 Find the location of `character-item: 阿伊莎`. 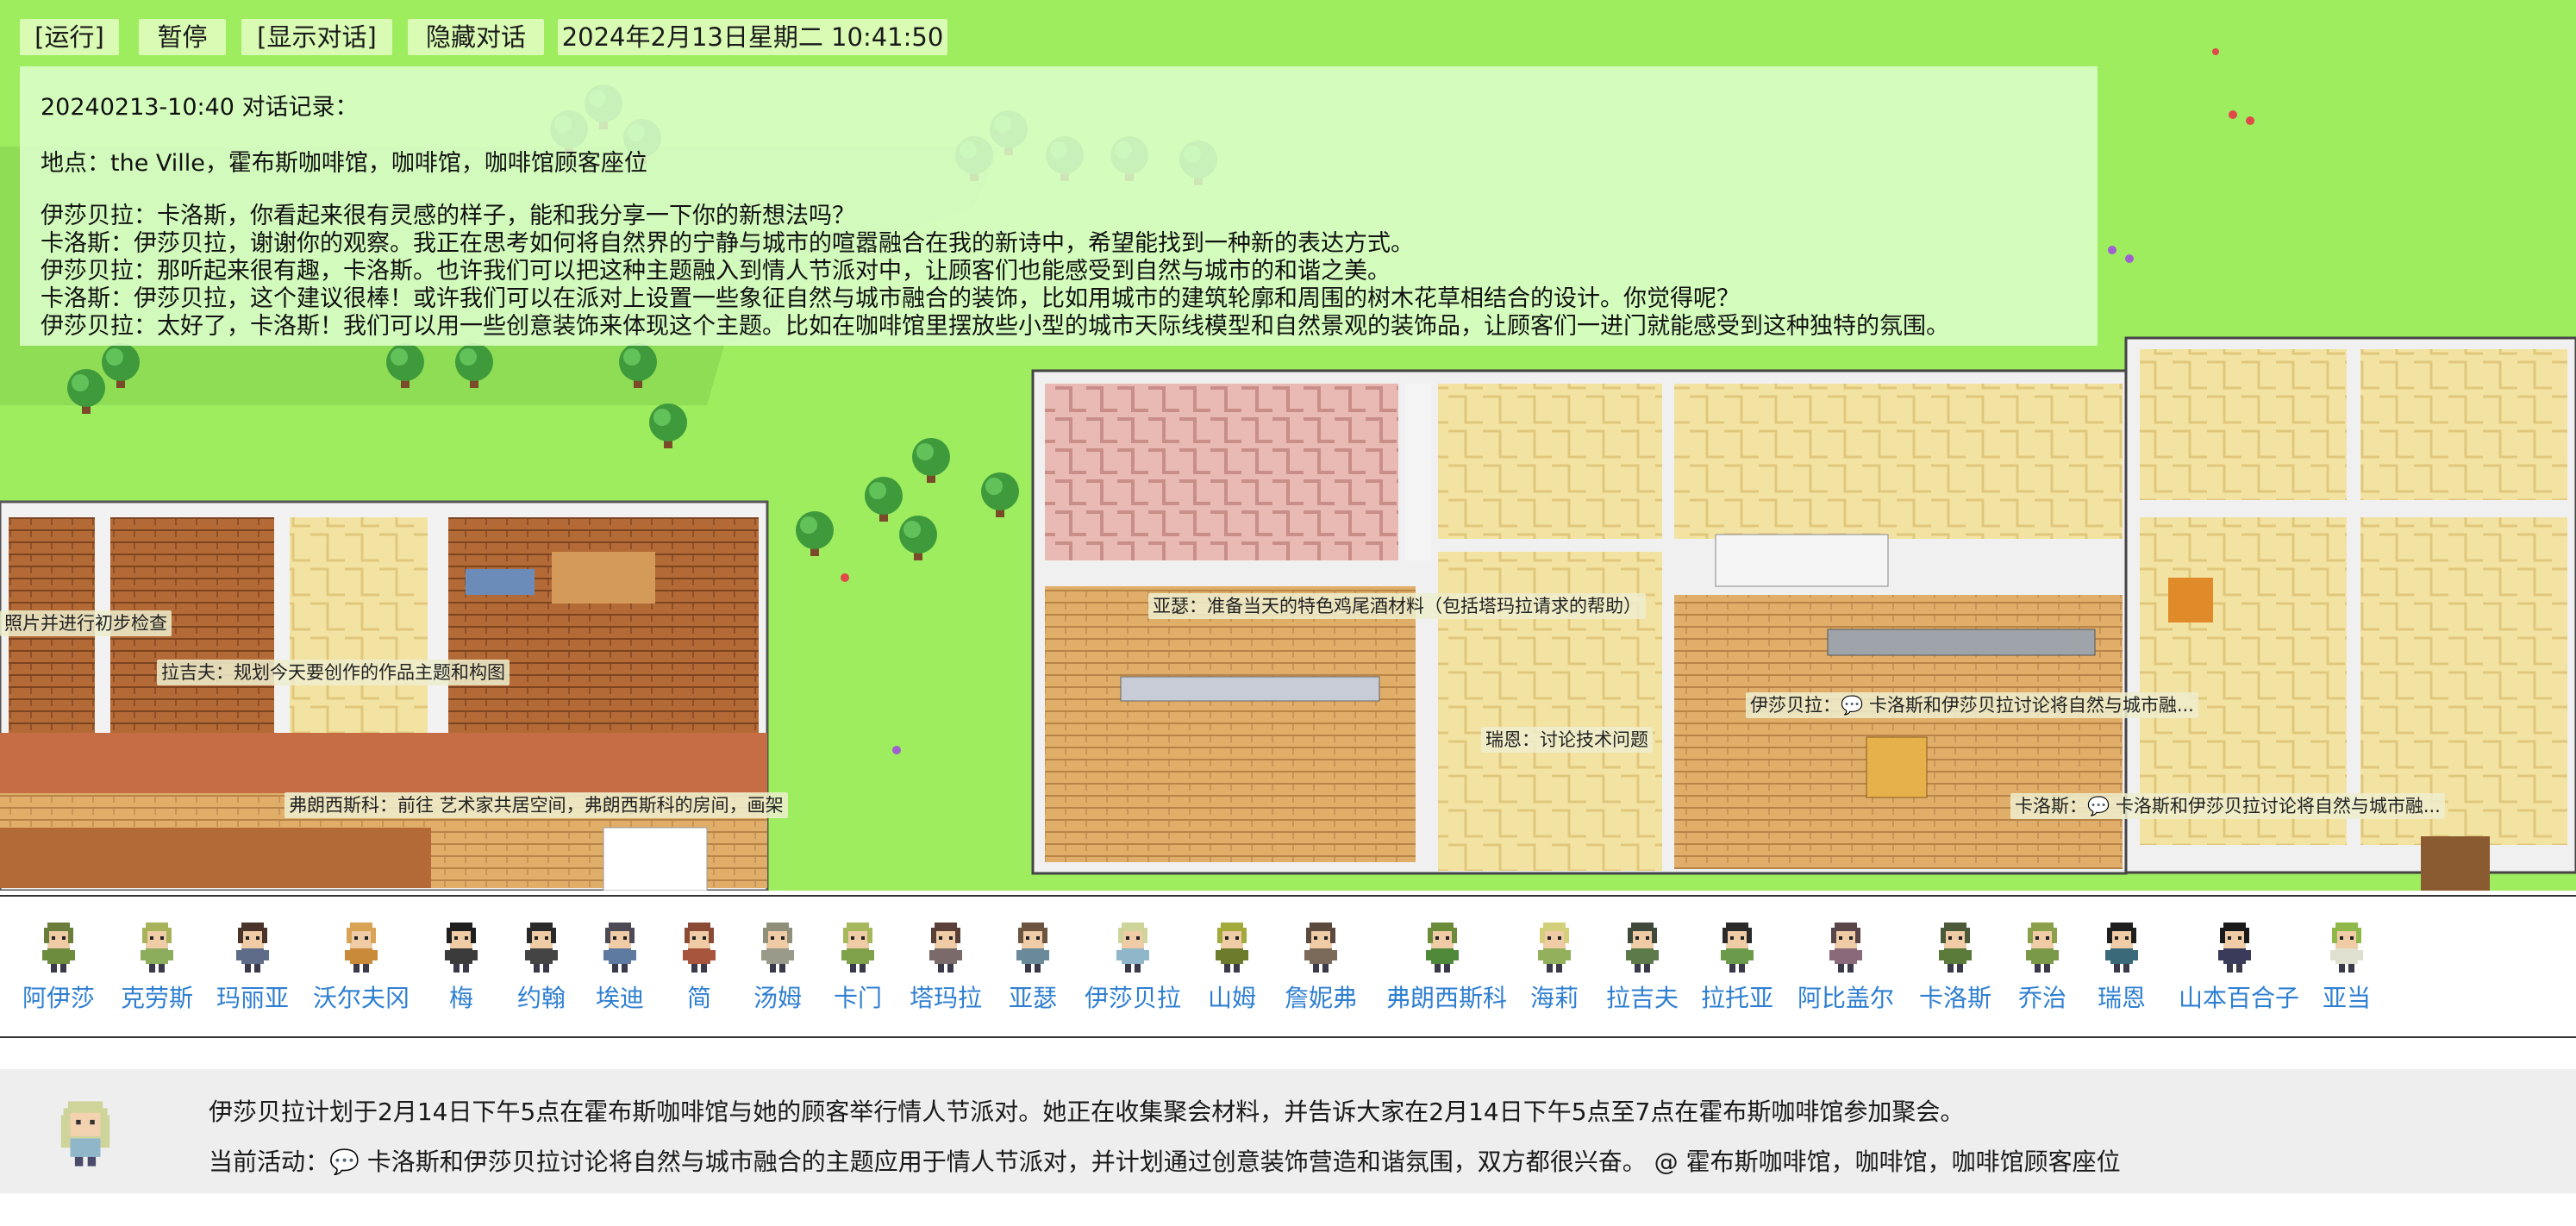

character-item: 阿伊莎 is located at coordinates (59, 966).